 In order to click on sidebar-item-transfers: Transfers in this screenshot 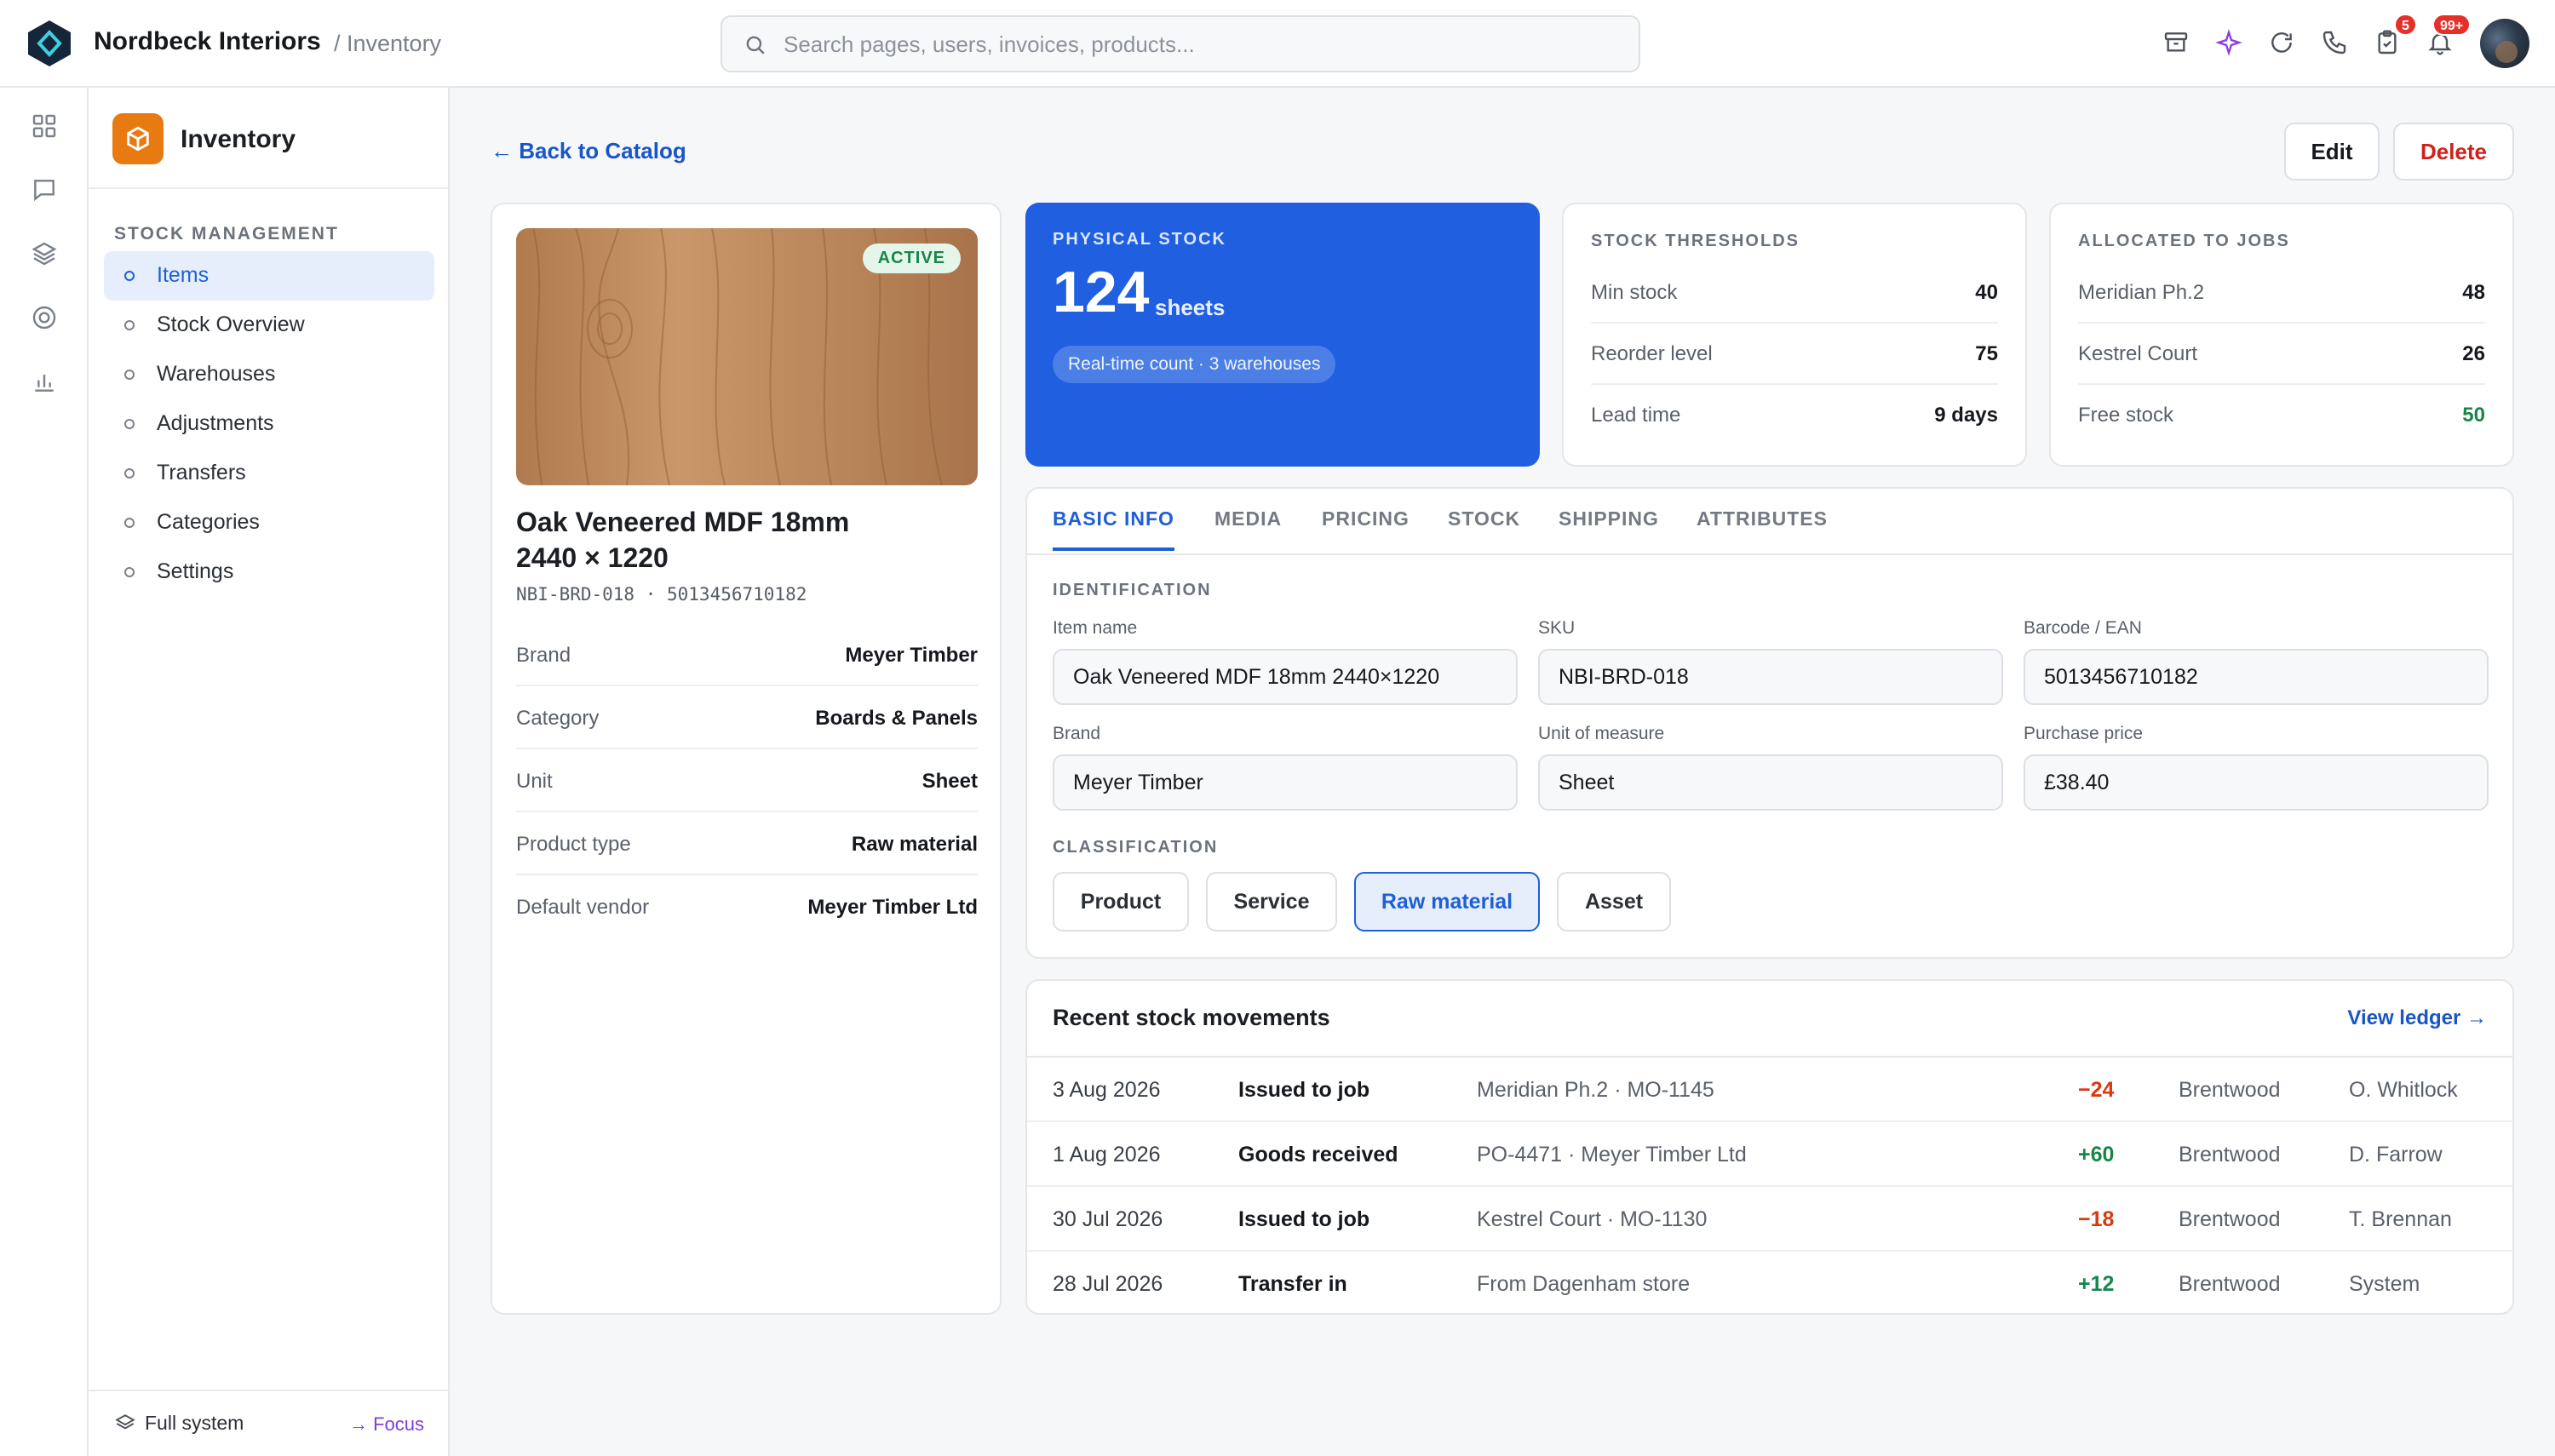, I will do `click(269, 473)`.